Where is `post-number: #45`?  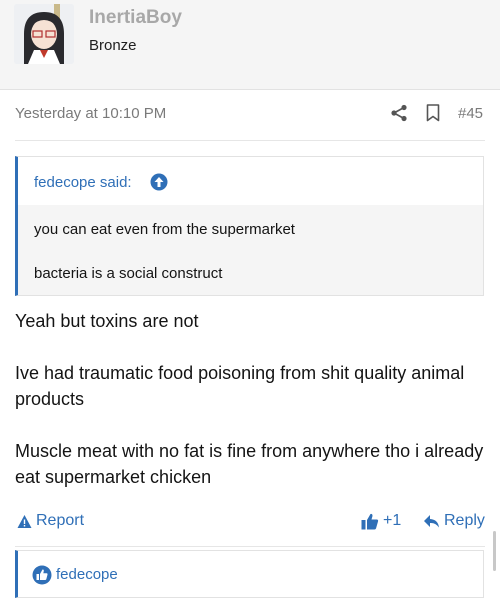 post-number: #45 is located at coordinates (470, 113).